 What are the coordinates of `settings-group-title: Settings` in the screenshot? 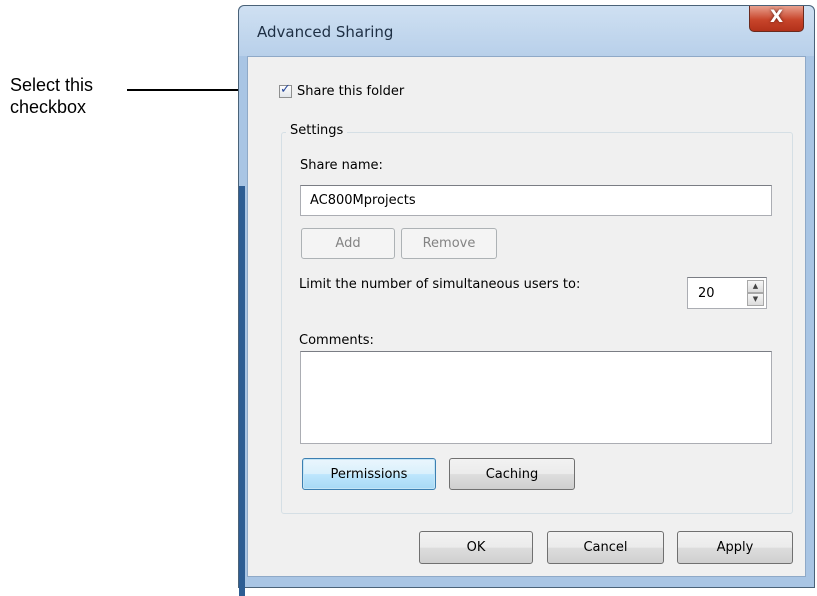 It's located at (317, 130).